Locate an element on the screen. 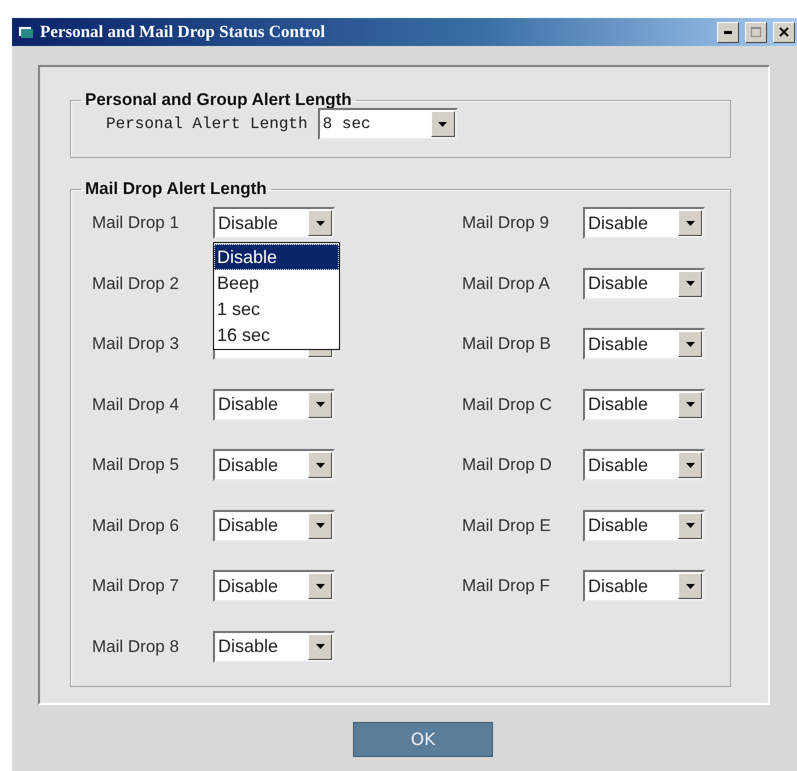  minimize-icon is located at coordinates (728, 32).